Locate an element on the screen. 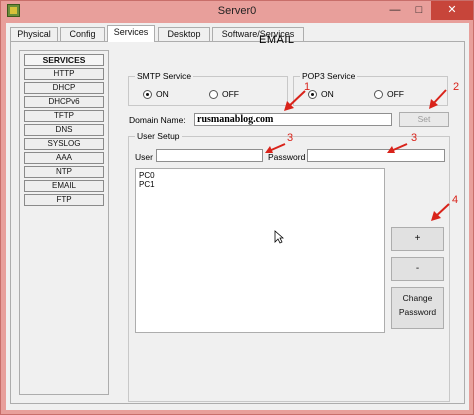 The width and height of the screenshot is (474, 415). annotation-number-3a: 3 is located at coordinates (290, 138).